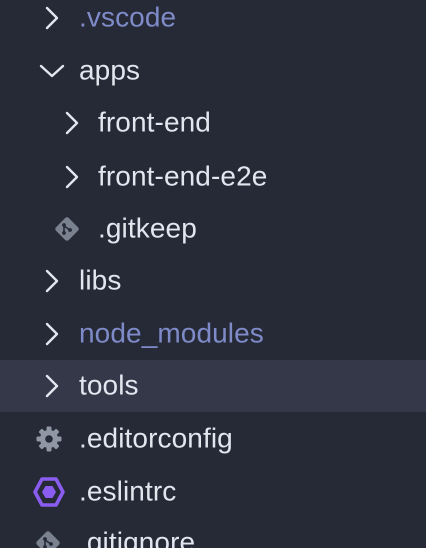 Image resolution: width=426 pixels, height=548 pixels. I want to click on tree-item-vscode: .vscode, so click(213, 22).